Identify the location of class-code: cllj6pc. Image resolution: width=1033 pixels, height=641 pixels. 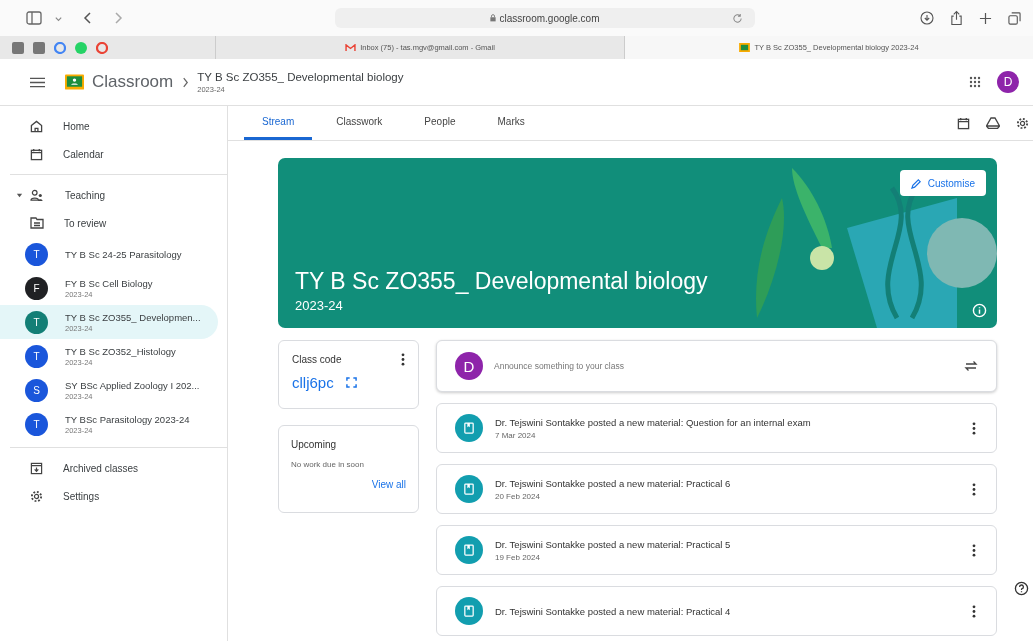
(313, 382).